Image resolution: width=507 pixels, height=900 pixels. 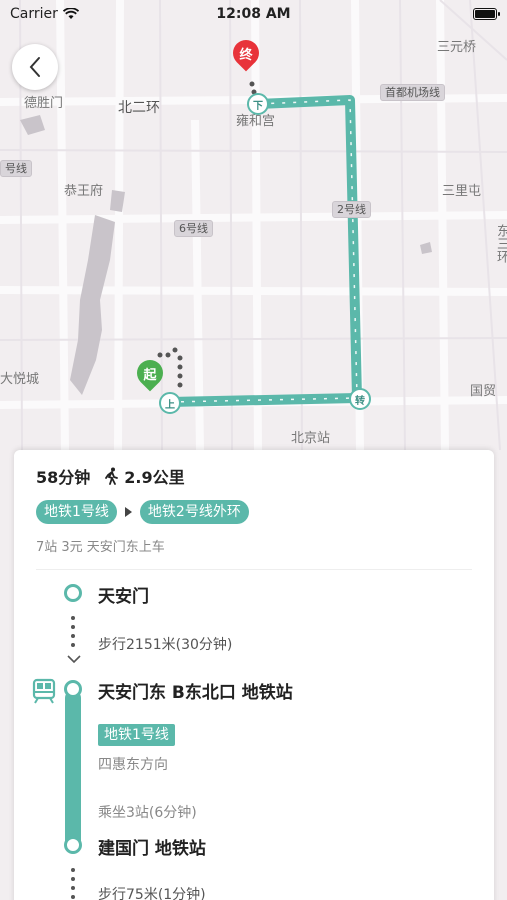 I want to click on back-button, so click(x=35, y=67).